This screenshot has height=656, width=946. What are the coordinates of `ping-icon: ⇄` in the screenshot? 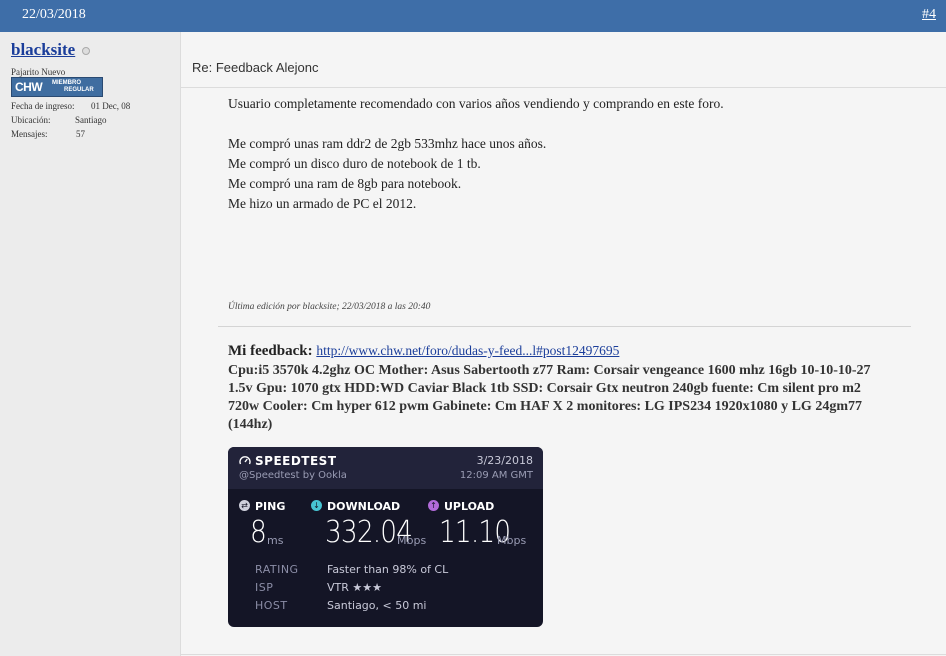 It's located at (244, 505).